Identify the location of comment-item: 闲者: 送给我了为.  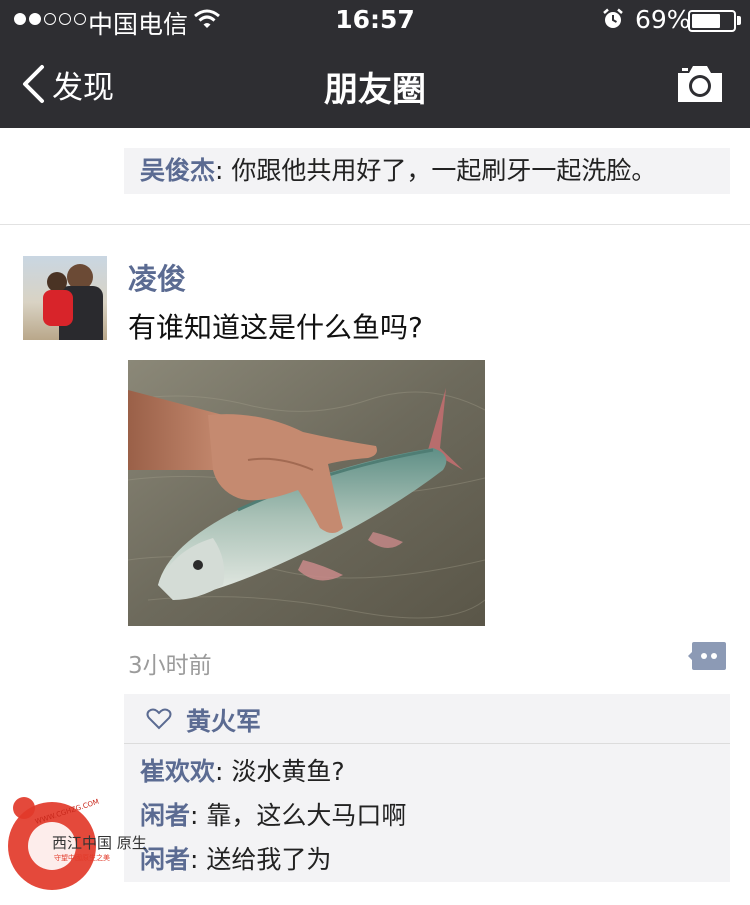
(235, 858).